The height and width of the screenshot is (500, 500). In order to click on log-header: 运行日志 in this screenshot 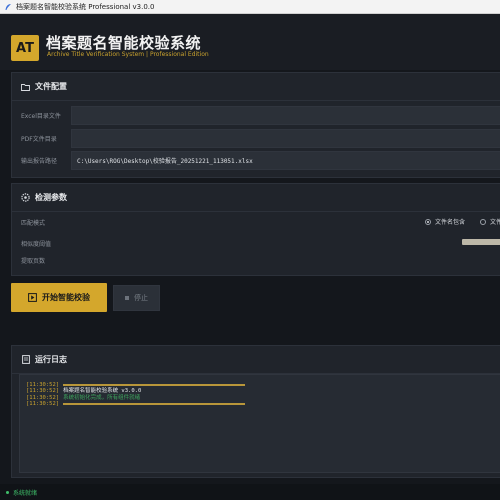, I will do `click(256, 360)`.